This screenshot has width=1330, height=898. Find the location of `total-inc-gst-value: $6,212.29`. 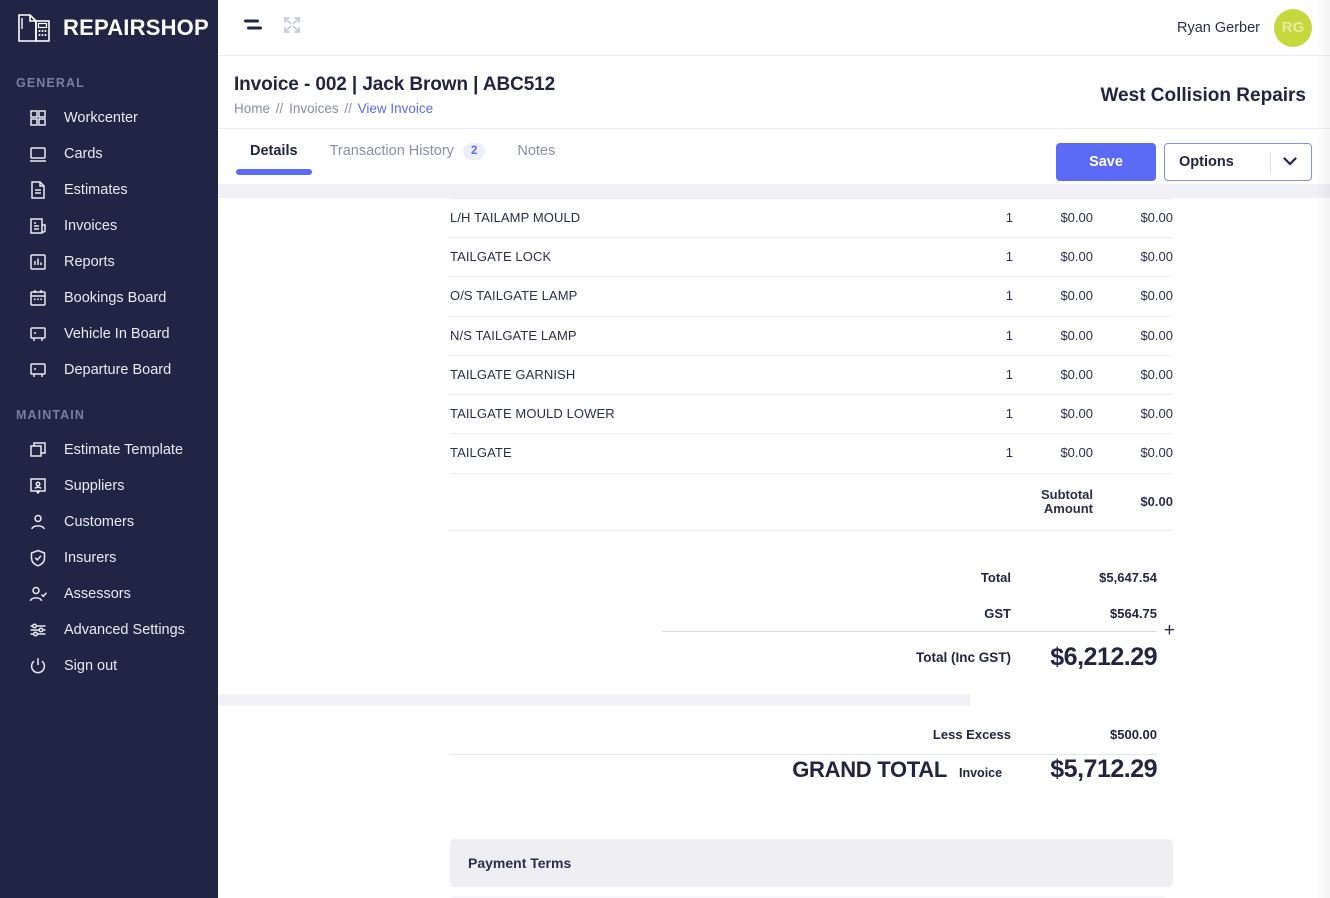

total-inc-gst-value: $6,212.29 is located at coordinates (1103, 656).